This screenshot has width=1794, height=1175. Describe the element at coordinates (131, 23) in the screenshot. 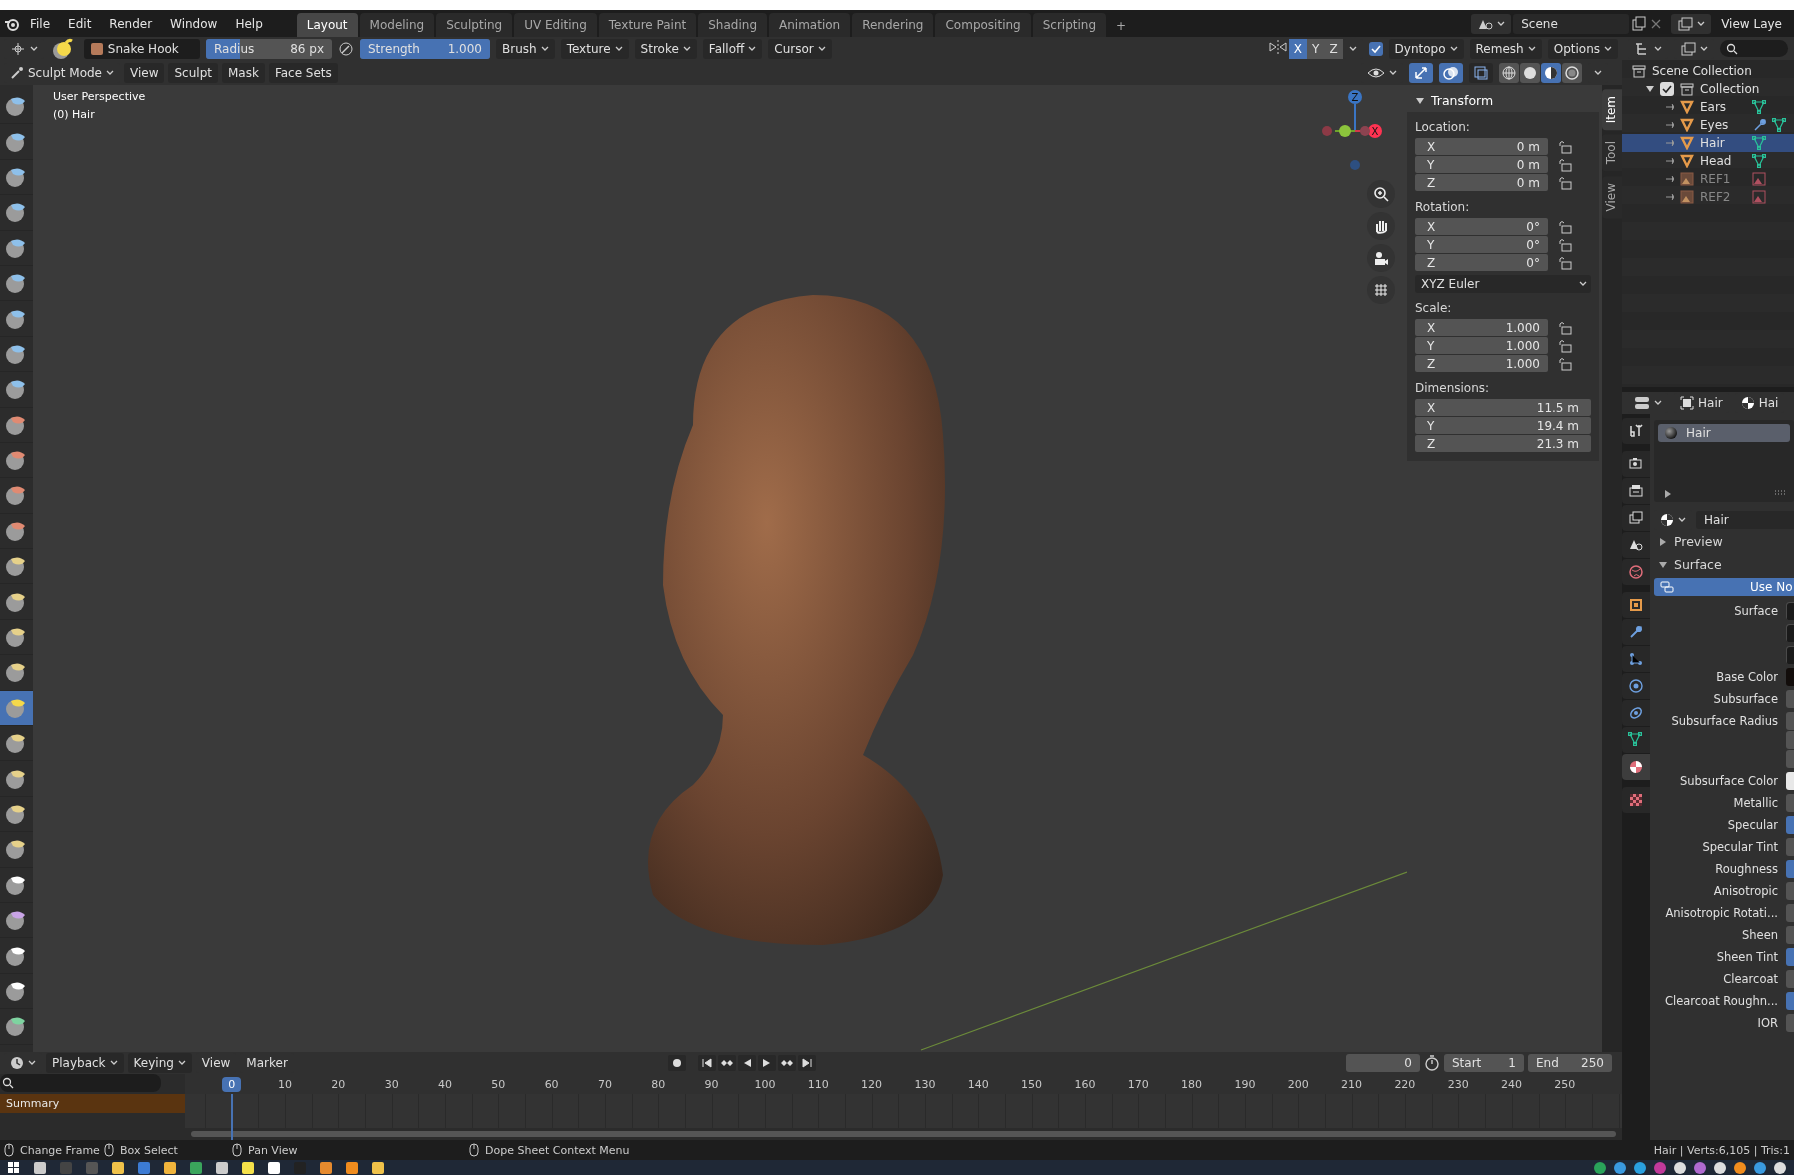

I see `menu-item: Render` at that location.